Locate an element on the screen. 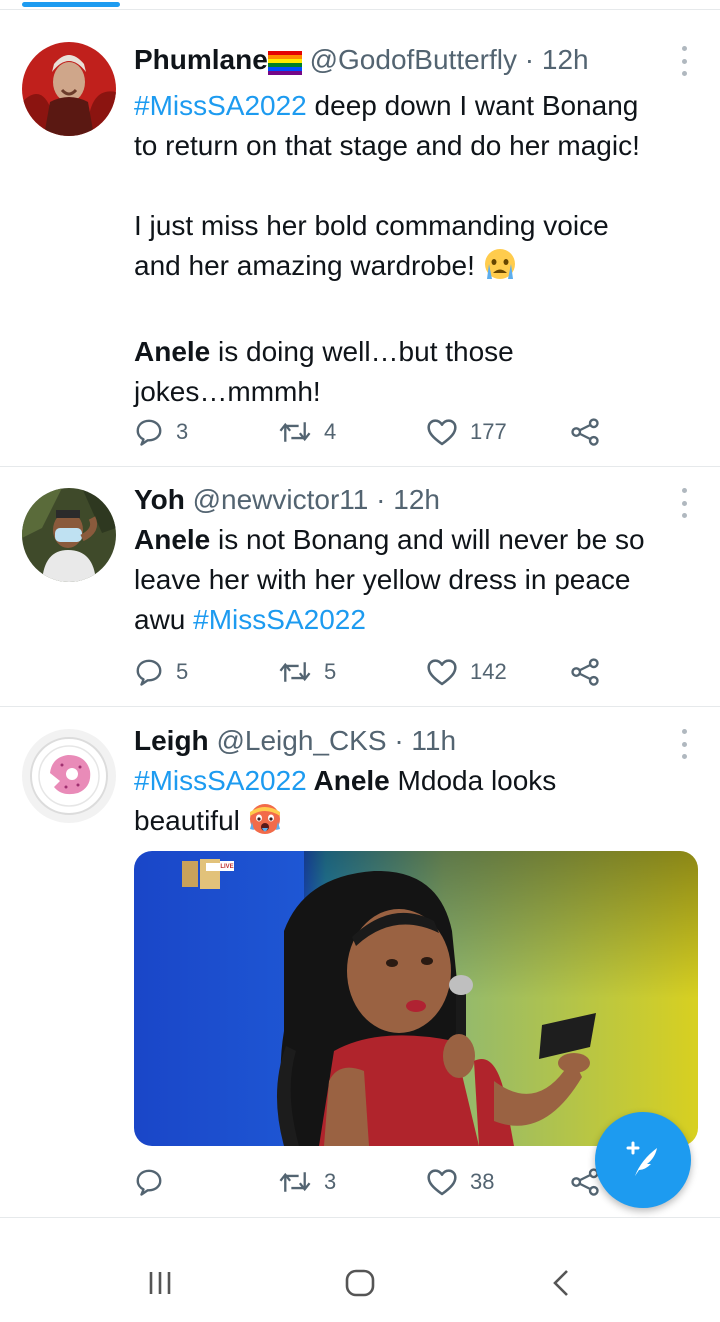 The width and height of the screenshot is (720, 1322). reply-button: 3 is located at coordinates (161, 432).